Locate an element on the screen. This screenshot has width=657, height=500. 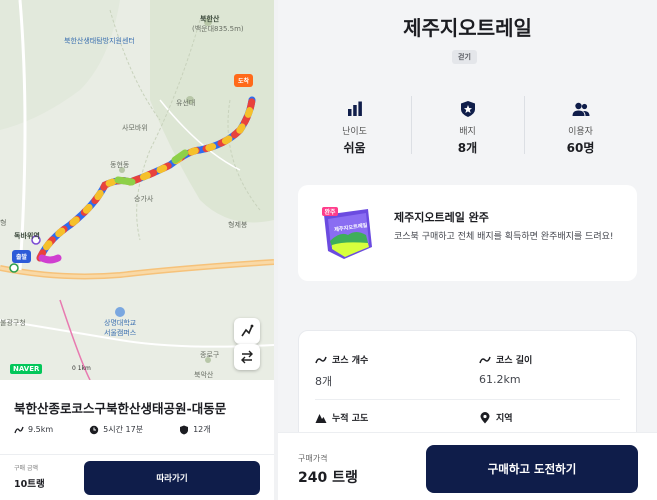
purchase-row: 구매 금액 10트랭 따라가기 is located at coordinates (137, 477).